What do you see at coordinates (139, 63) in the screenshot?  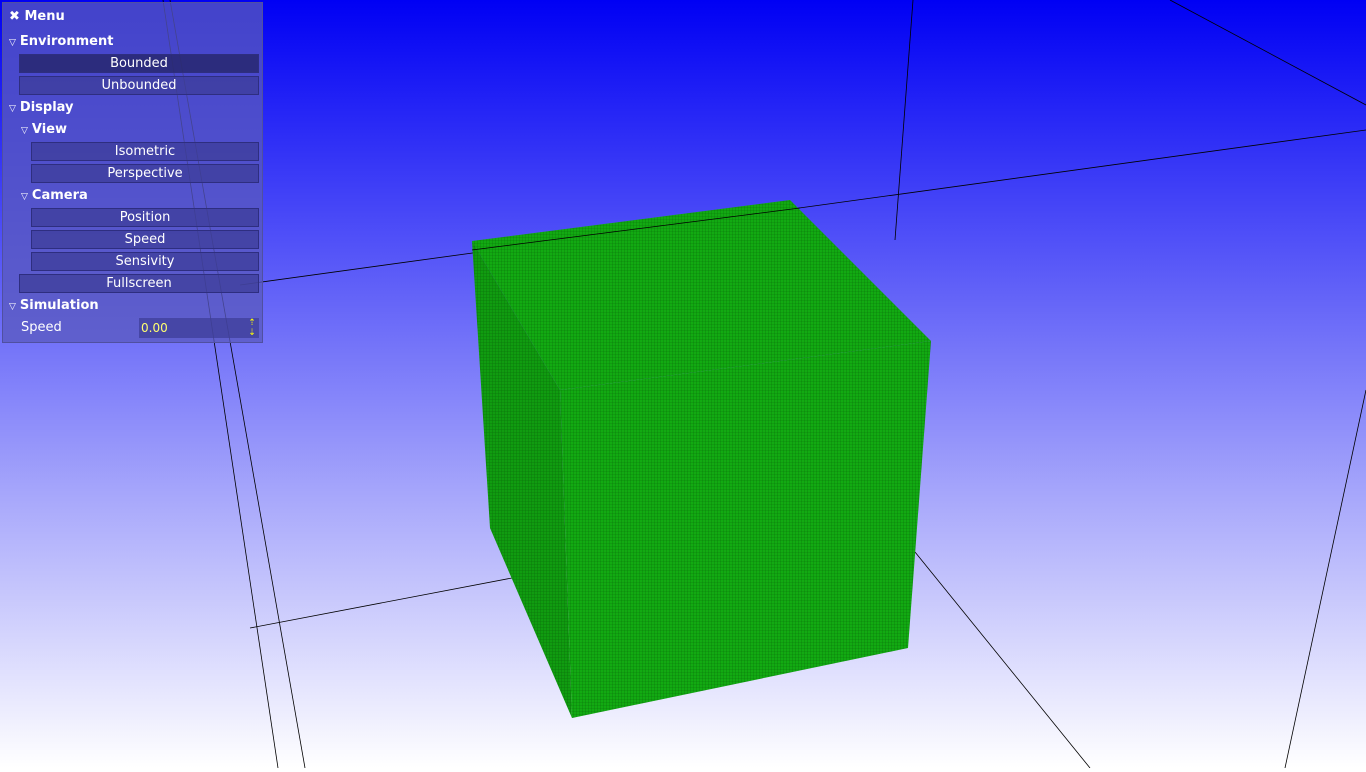 I see `bounded-button: Bounded` at bounding box center [139, 63].